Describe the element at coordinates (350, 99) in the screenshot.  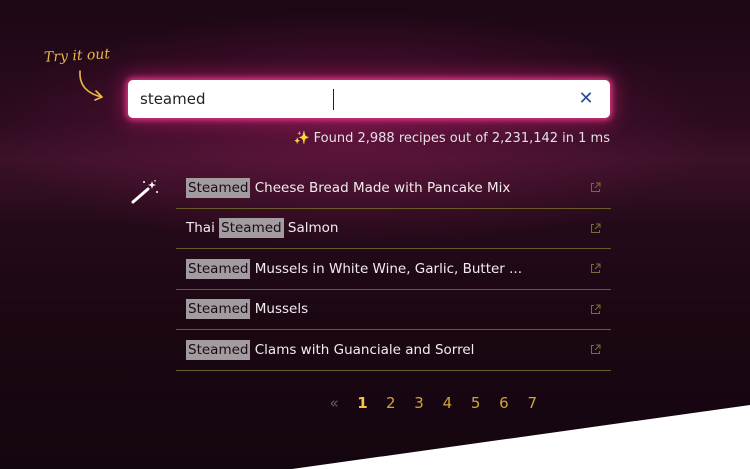
I see `search-input` at that location.